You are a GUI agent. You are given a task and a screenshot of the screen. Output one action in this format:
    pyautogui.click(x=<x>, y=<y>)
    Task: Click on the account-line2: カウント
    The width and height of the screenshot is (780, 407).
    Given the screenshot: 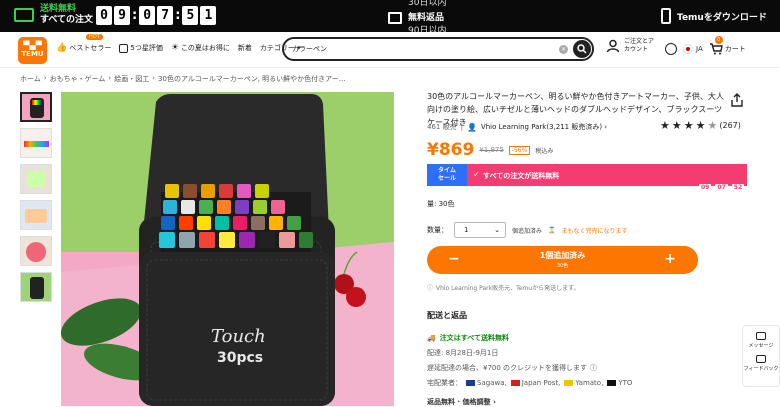 What is the action you would take?
    pyautogui.click(x=636, y=49)
    